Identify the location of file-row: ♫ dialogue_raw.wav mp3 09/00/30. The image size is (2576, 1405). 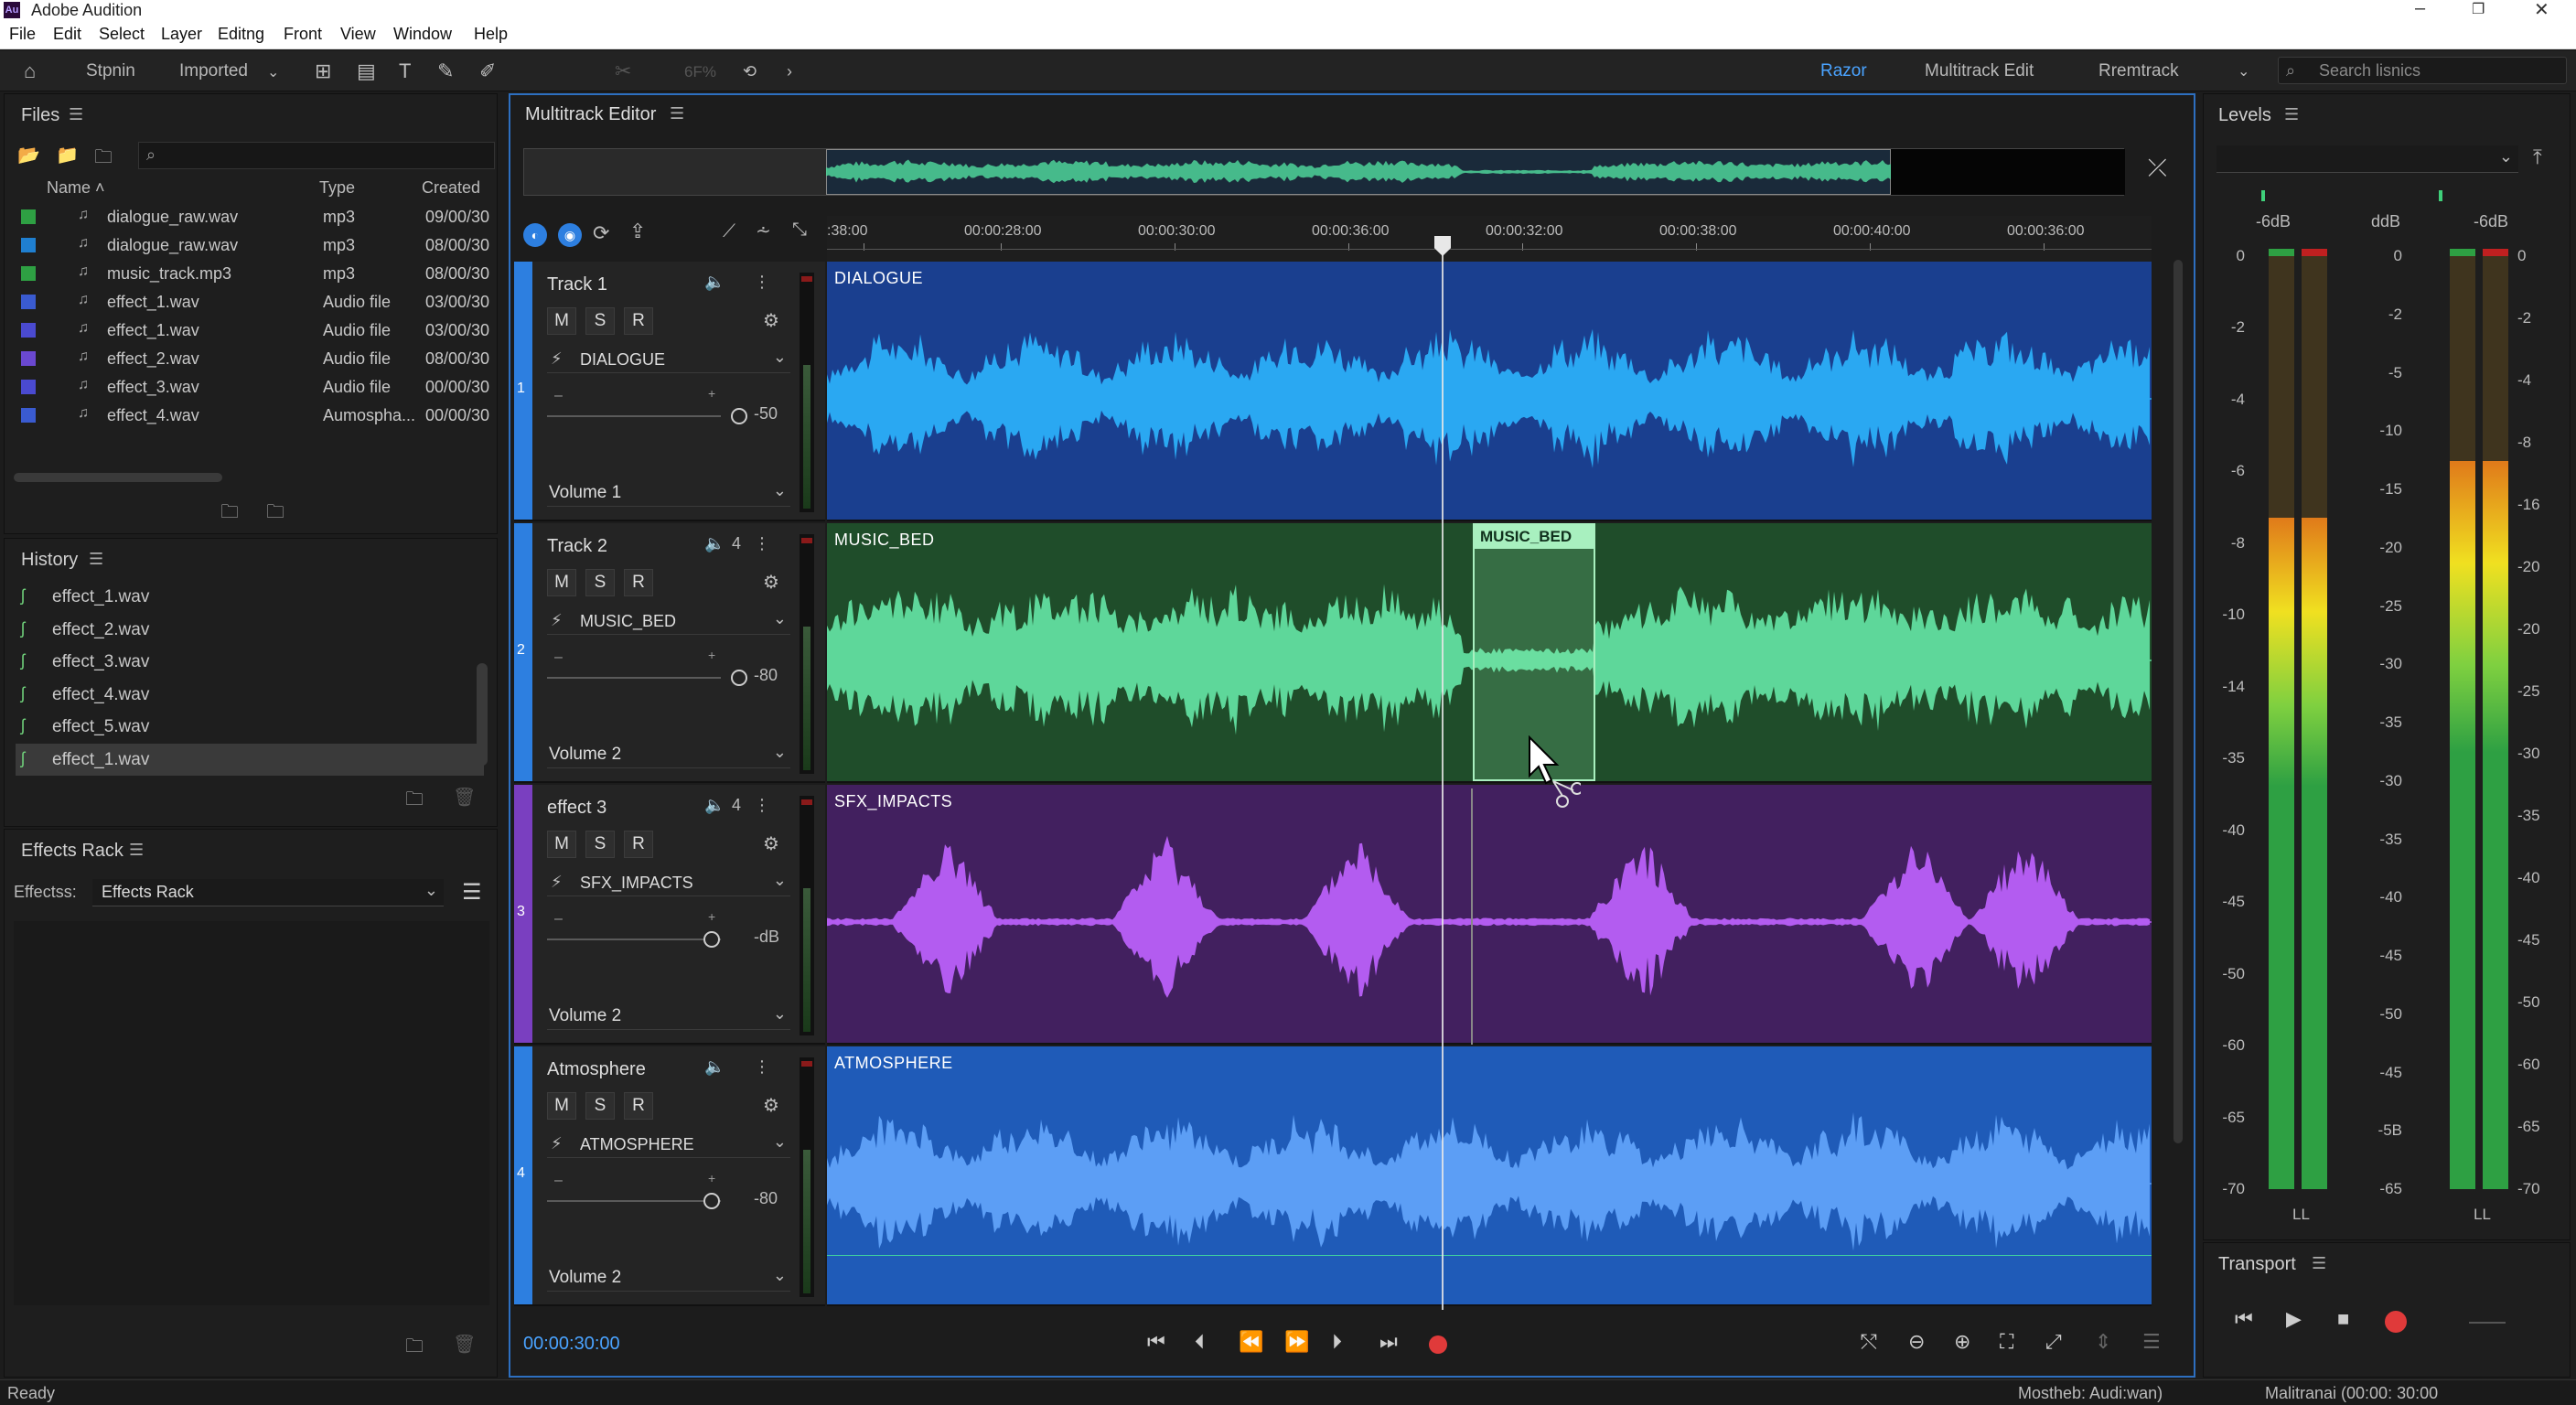
(257, 216).